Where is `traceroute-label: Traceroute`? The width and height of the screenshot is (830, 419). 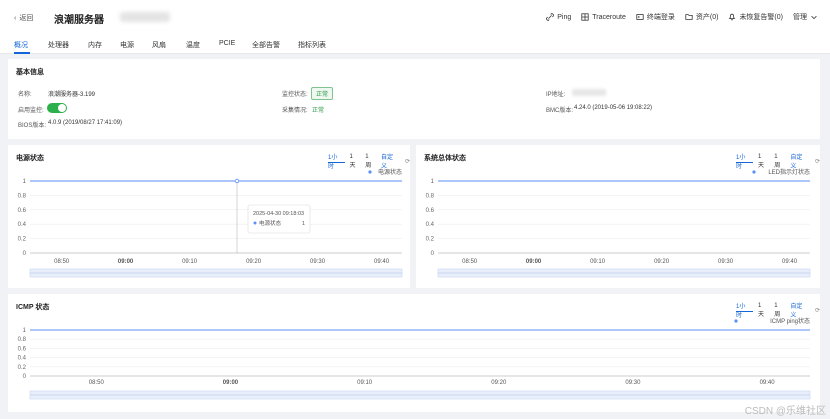 traceroute-label: Traceroute is located at coordinates (609, 17).